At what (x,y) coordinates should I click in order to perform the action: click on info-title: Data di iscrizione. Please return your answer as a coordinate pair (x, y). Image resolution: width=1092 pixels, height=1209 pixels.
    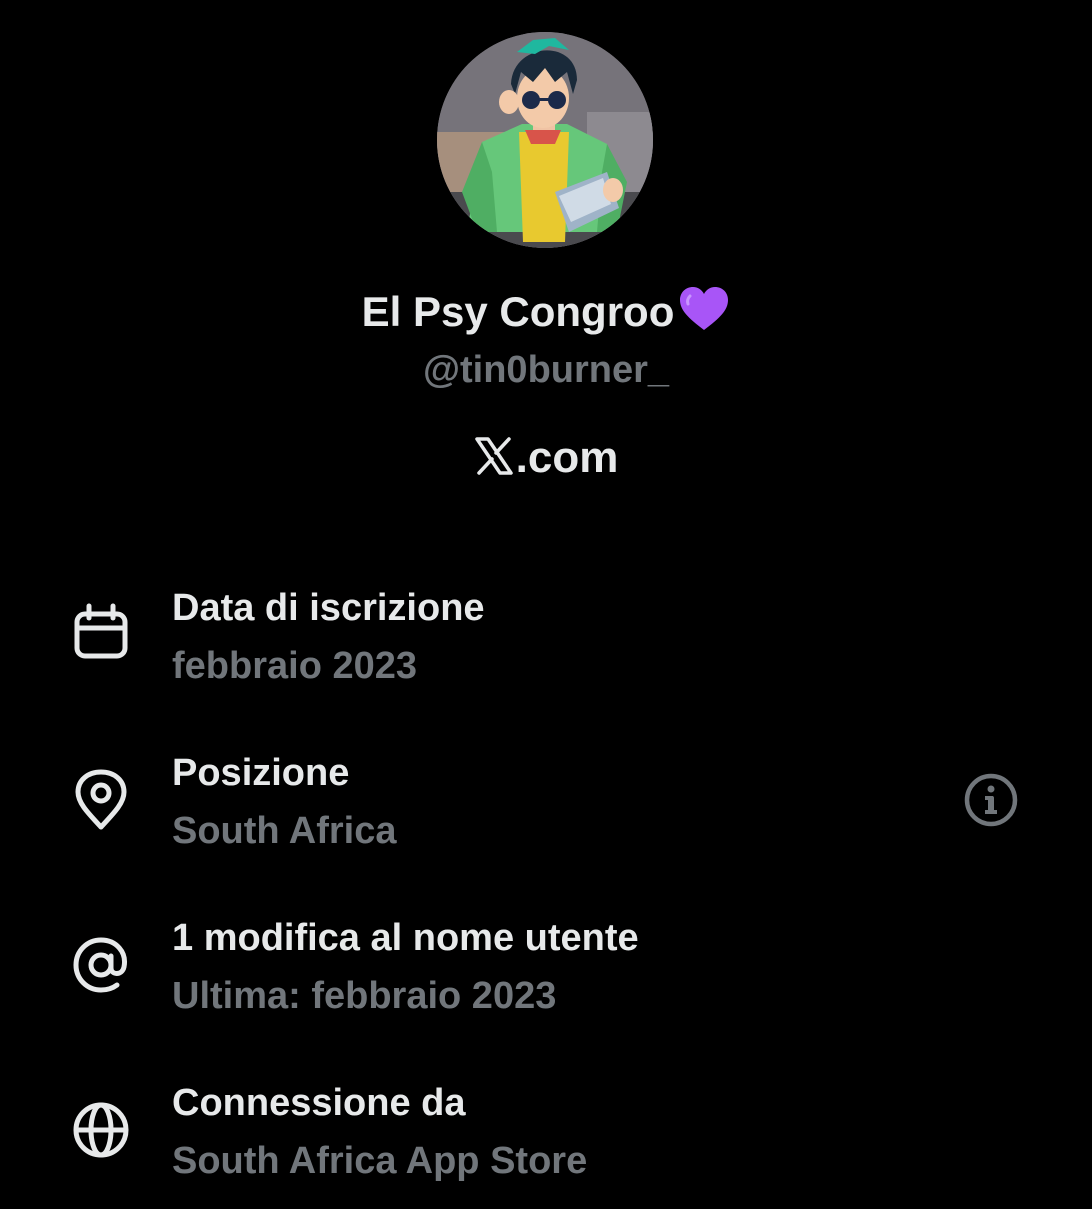
    Looking at the image, I should click on (328, 608).